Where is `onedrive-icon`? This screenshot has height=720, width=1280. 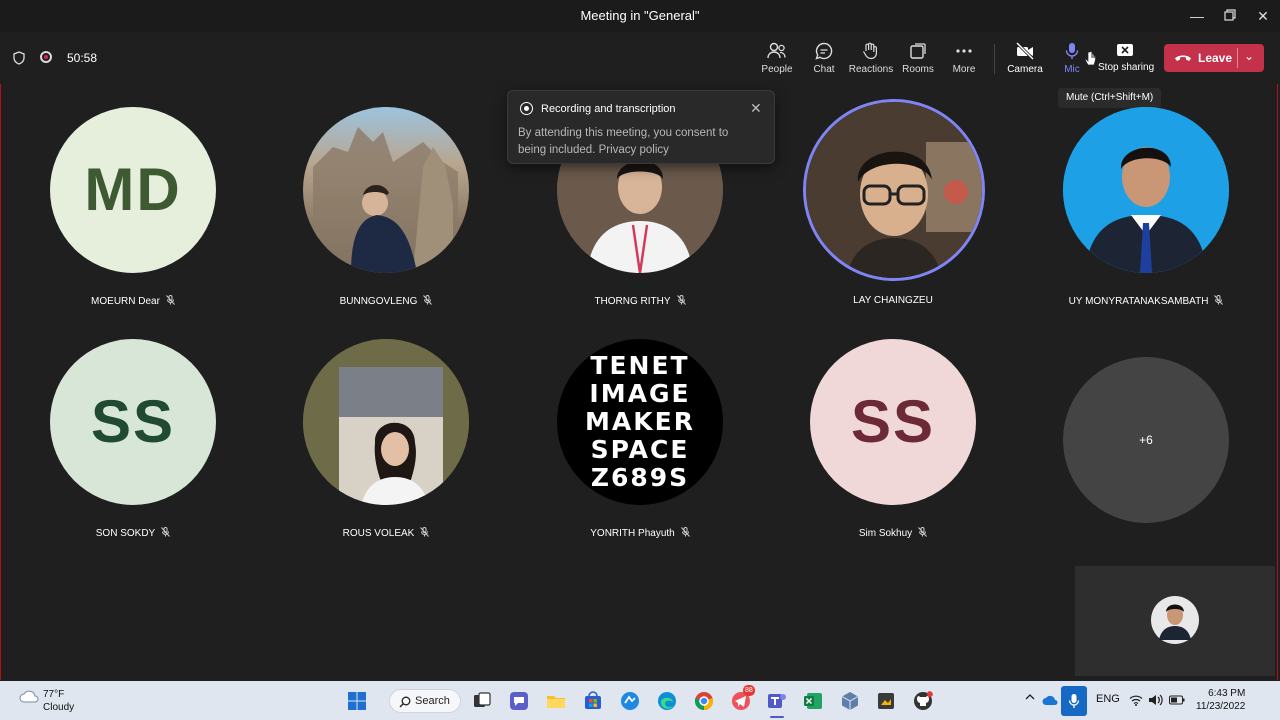 onedrive-icon is located at coordinates (1050, 700).